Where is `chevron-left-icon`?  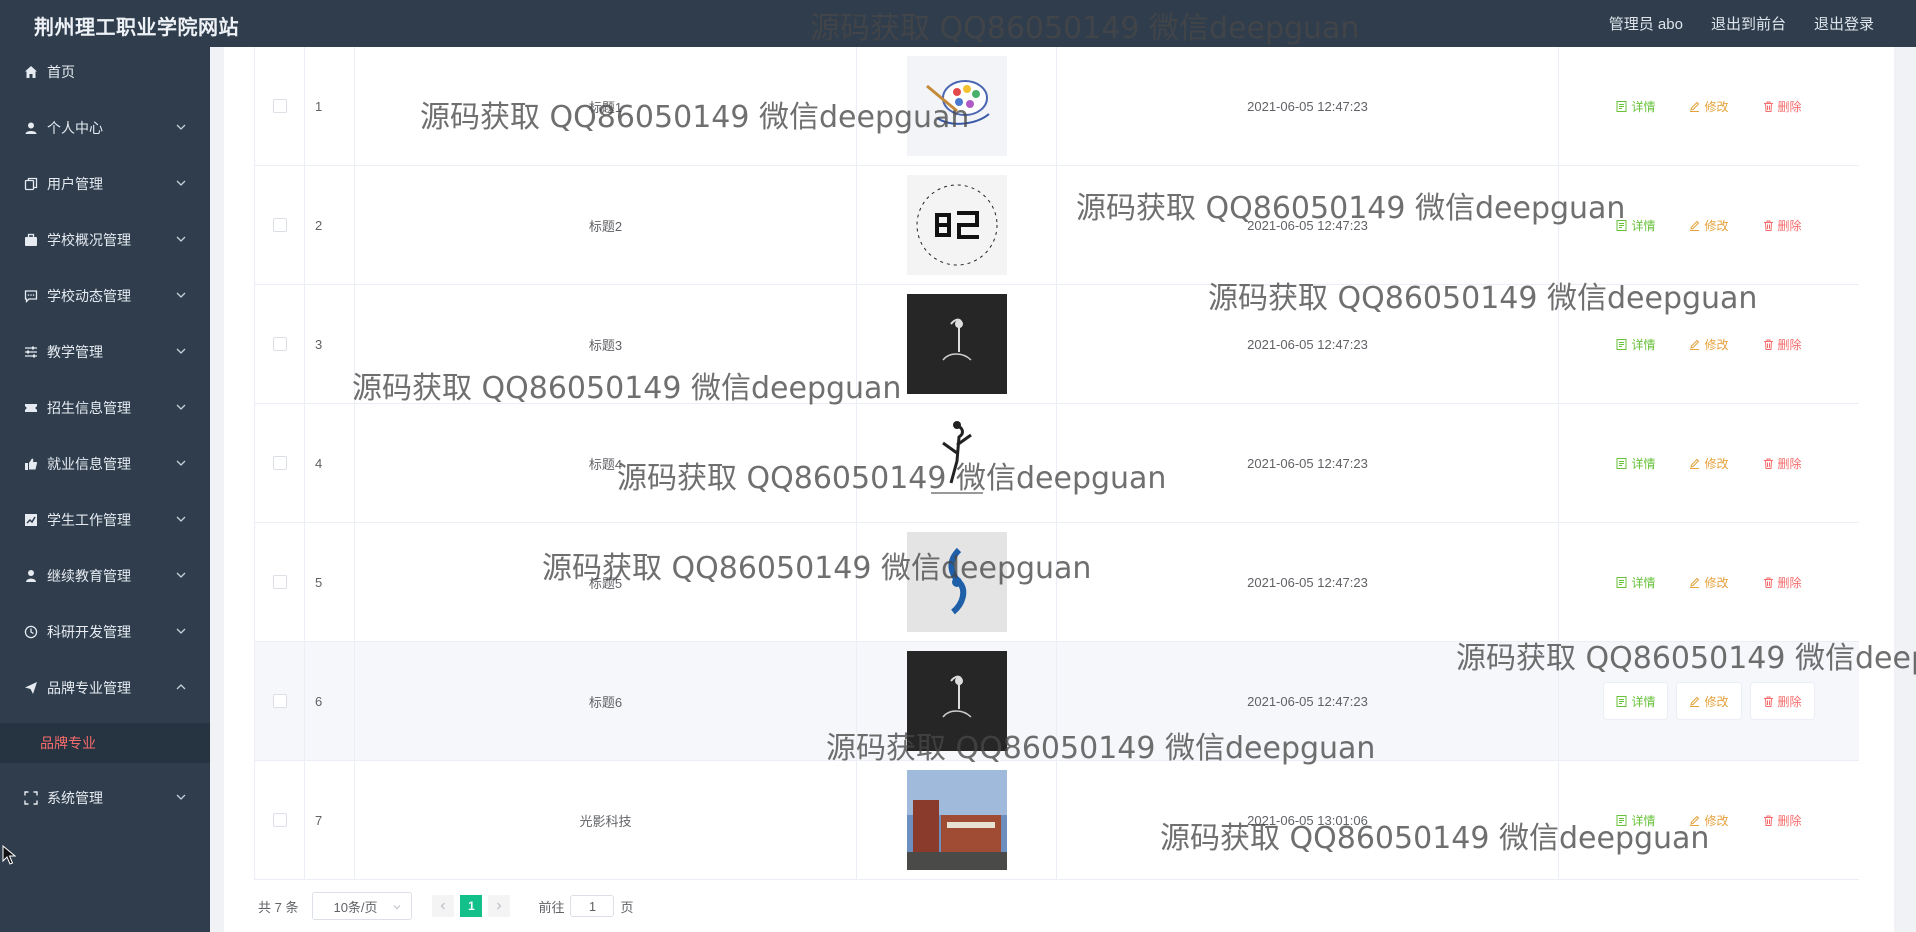 chevron-left-icon is located at coordinates (443, 906).